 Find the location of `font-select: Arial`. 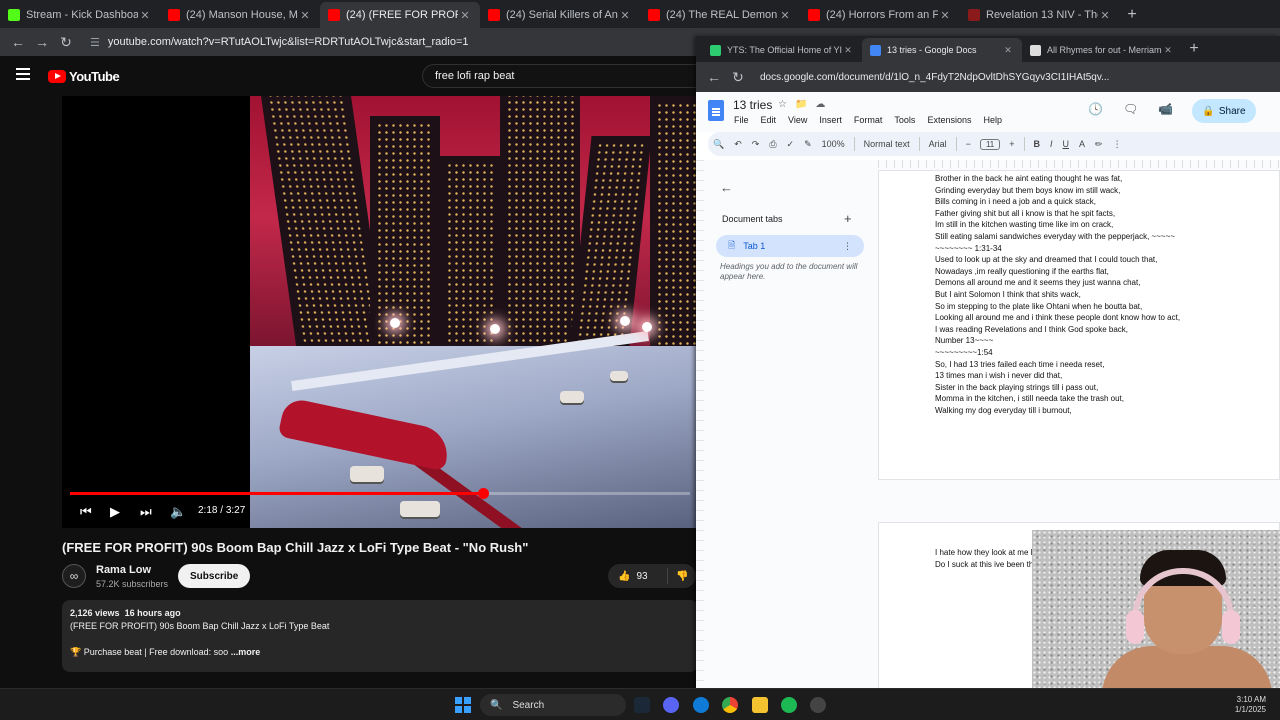

font-select: Arial is located at coordinates (938, 144).